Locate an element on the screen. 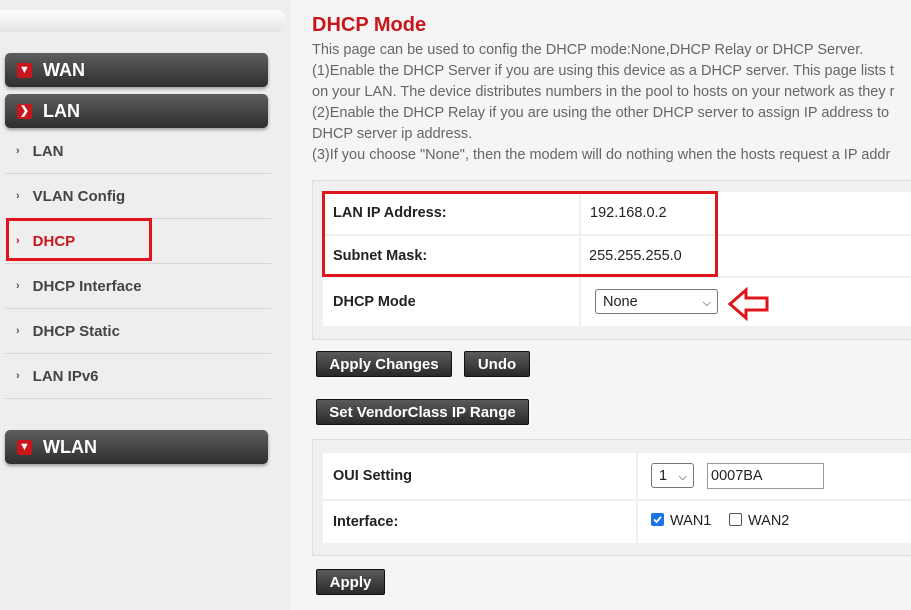 The width and height of the screenshot is (911, 610). set-vendorclass-button: Set VendorClass IP Range is located at coordinates (422, 412).